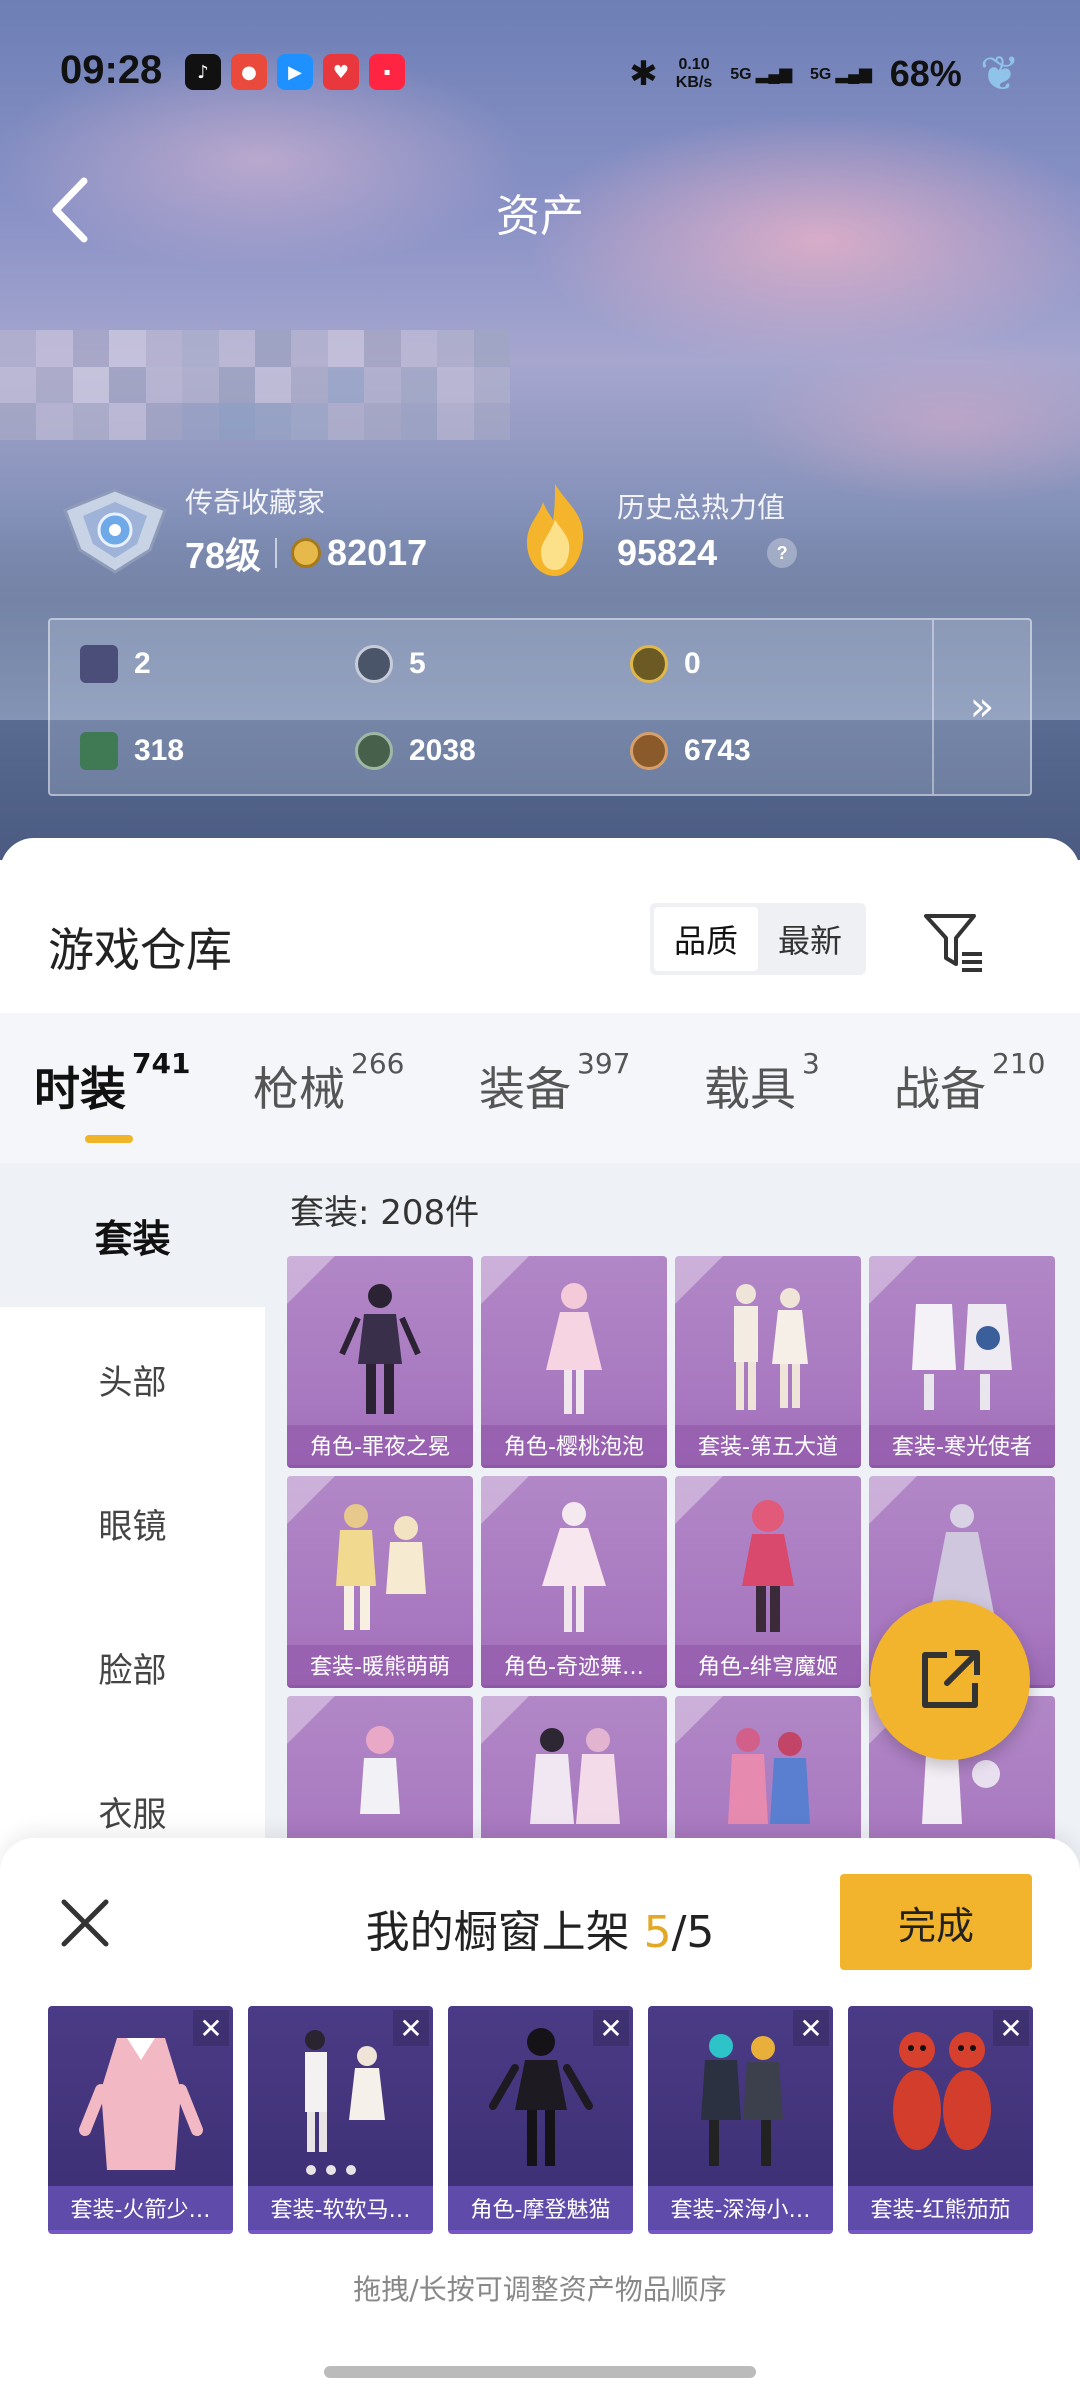  I want to click on red-bear-suit-icon, so click(941, 2091).